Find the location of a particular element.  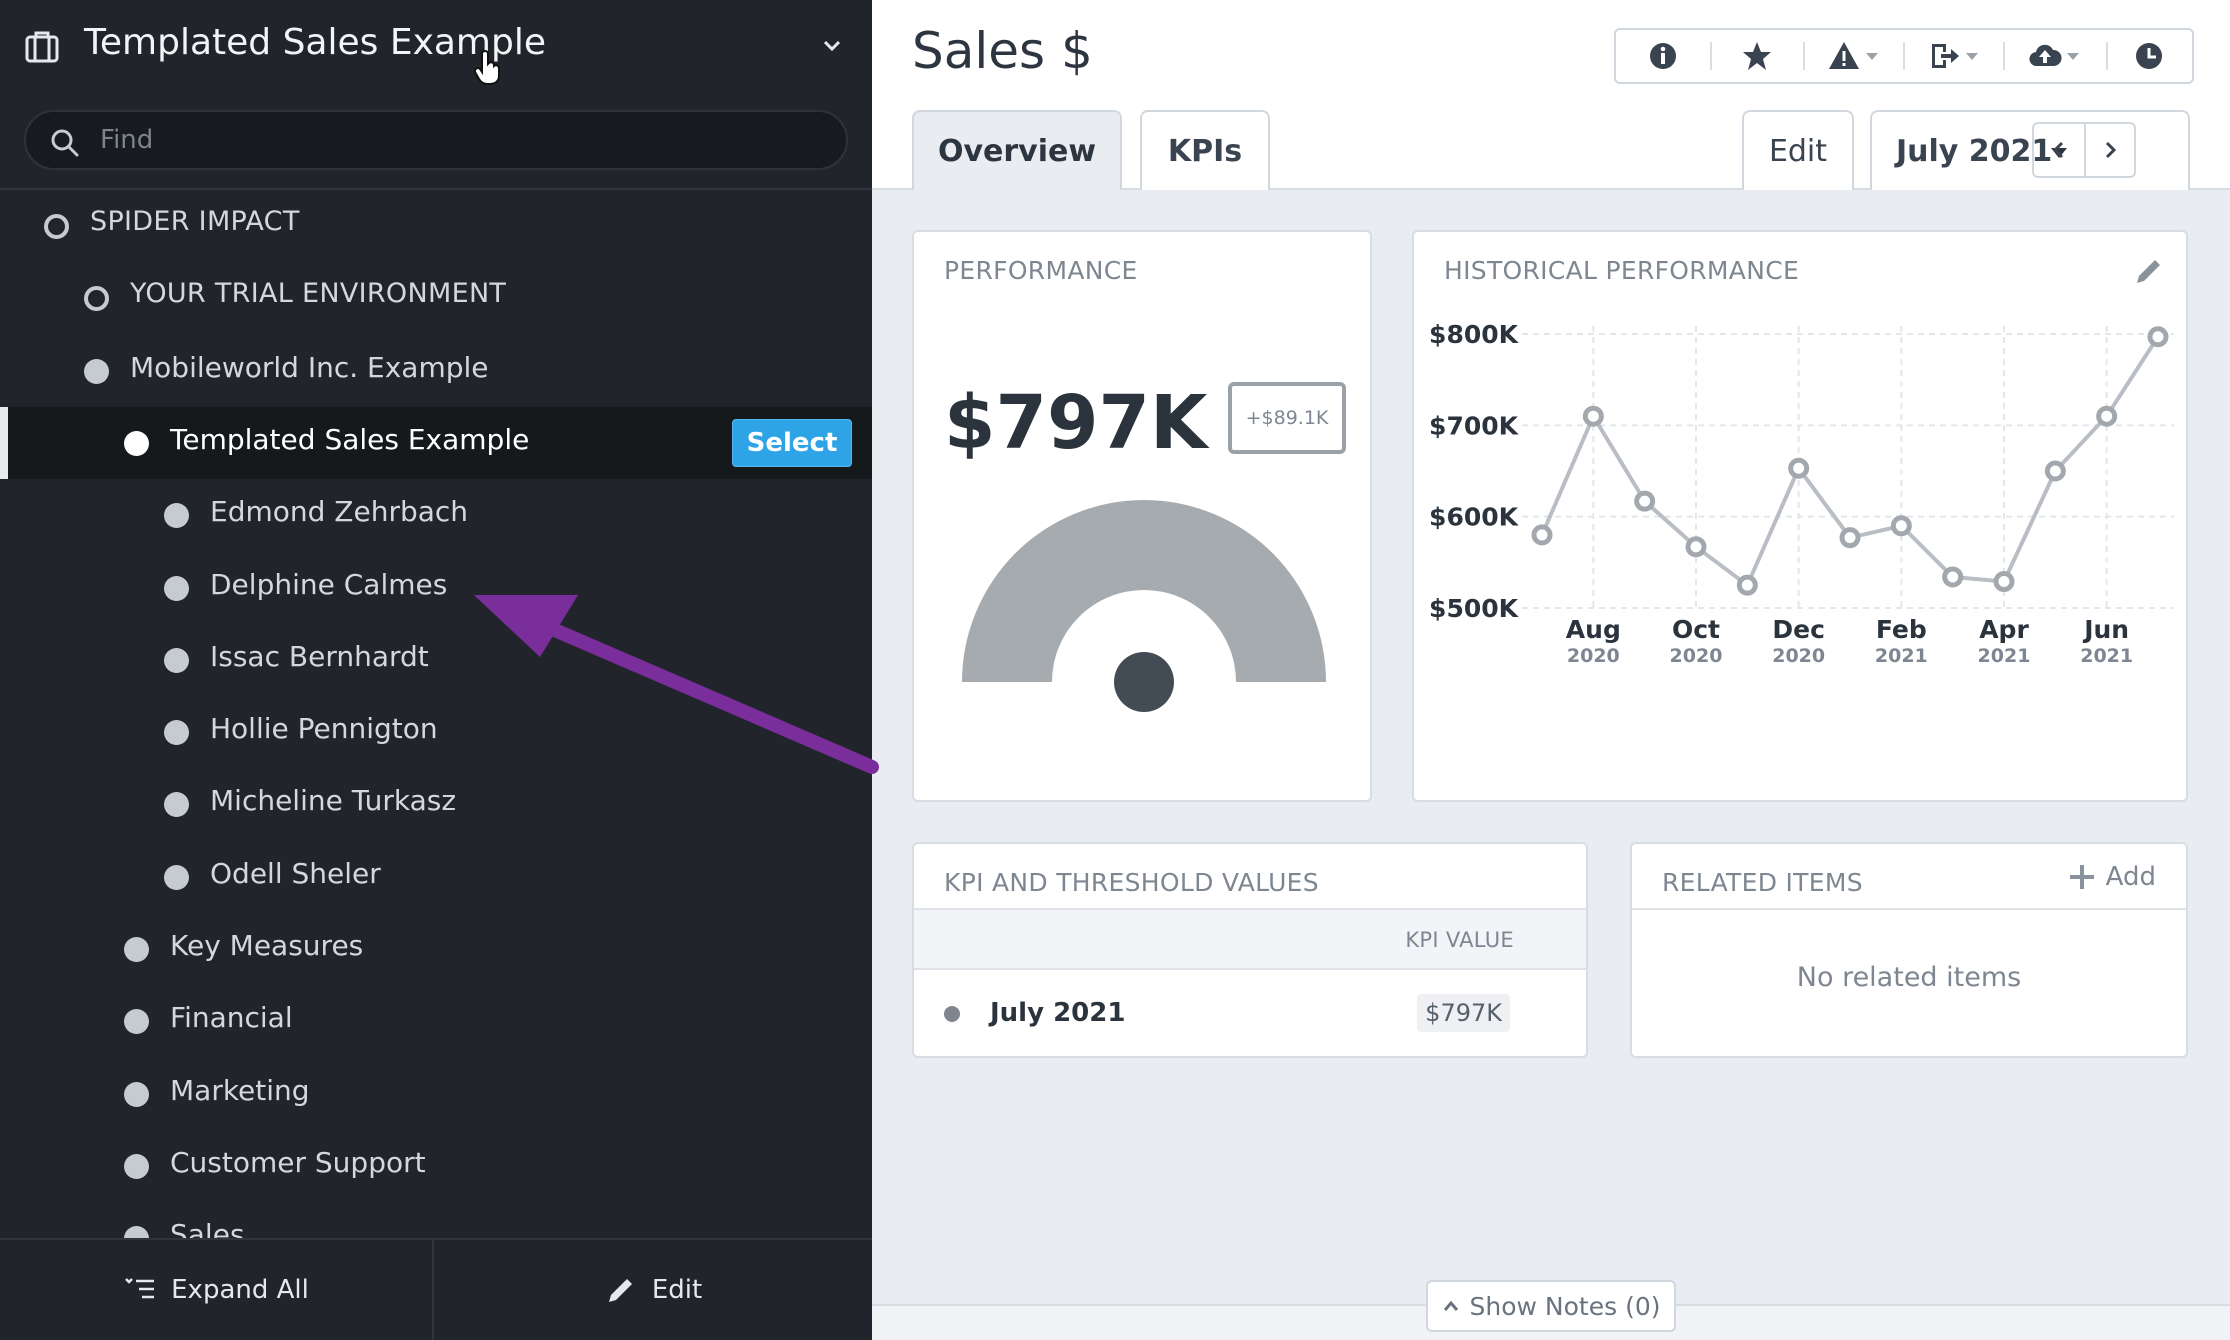

next-period-button is located at coordinates (2109, 150).